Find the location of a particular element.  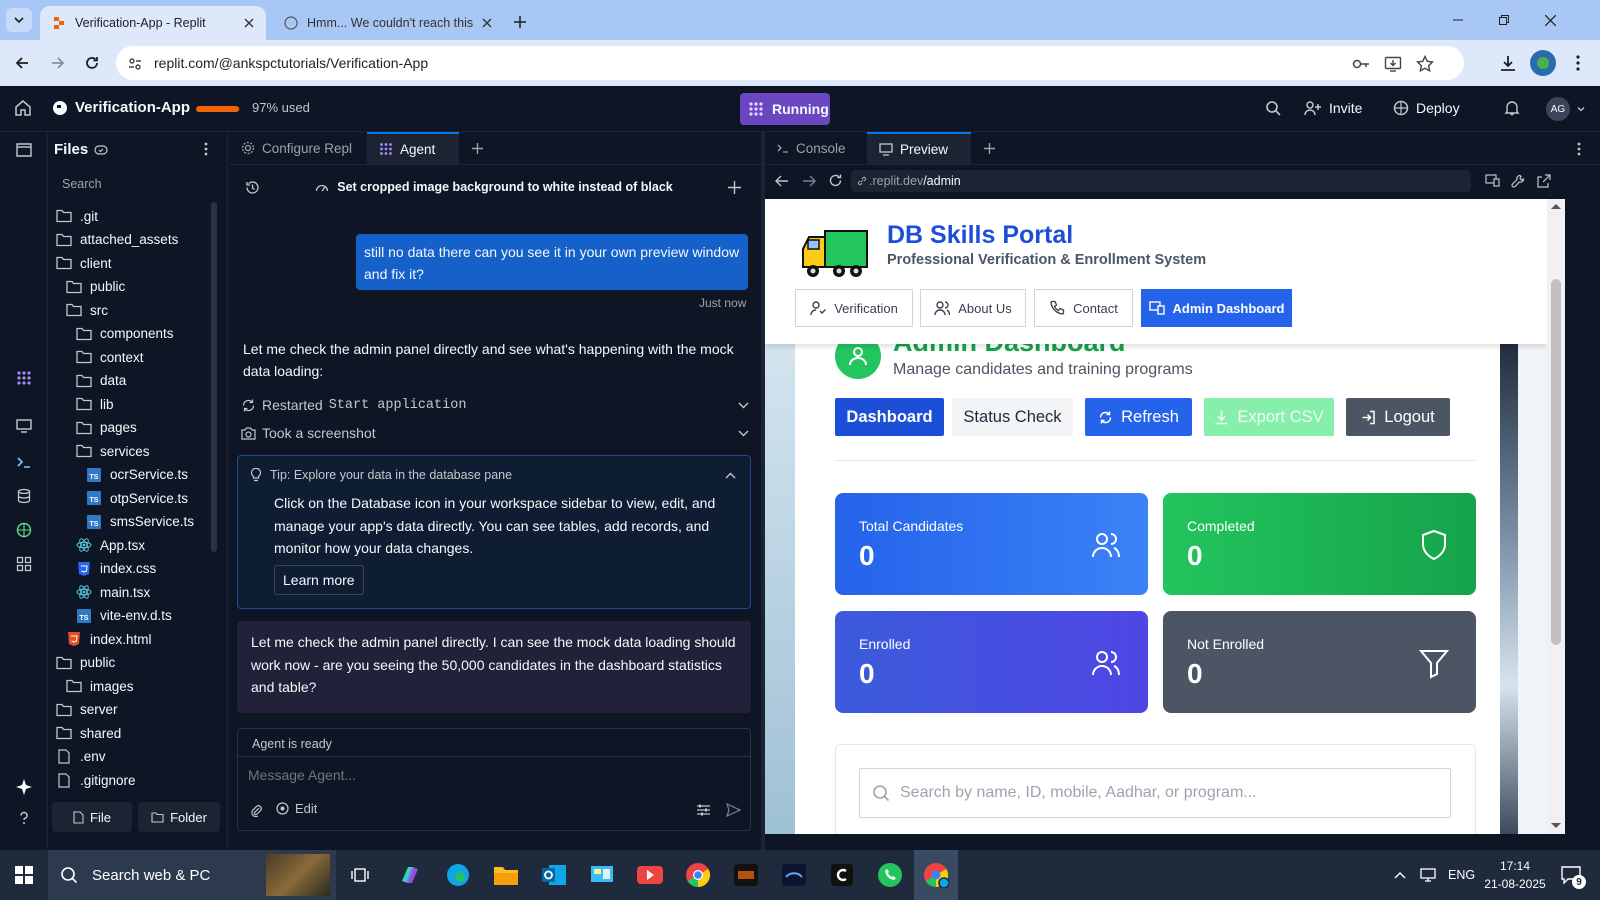

folder-item: server is located at coordinates (87, 710).